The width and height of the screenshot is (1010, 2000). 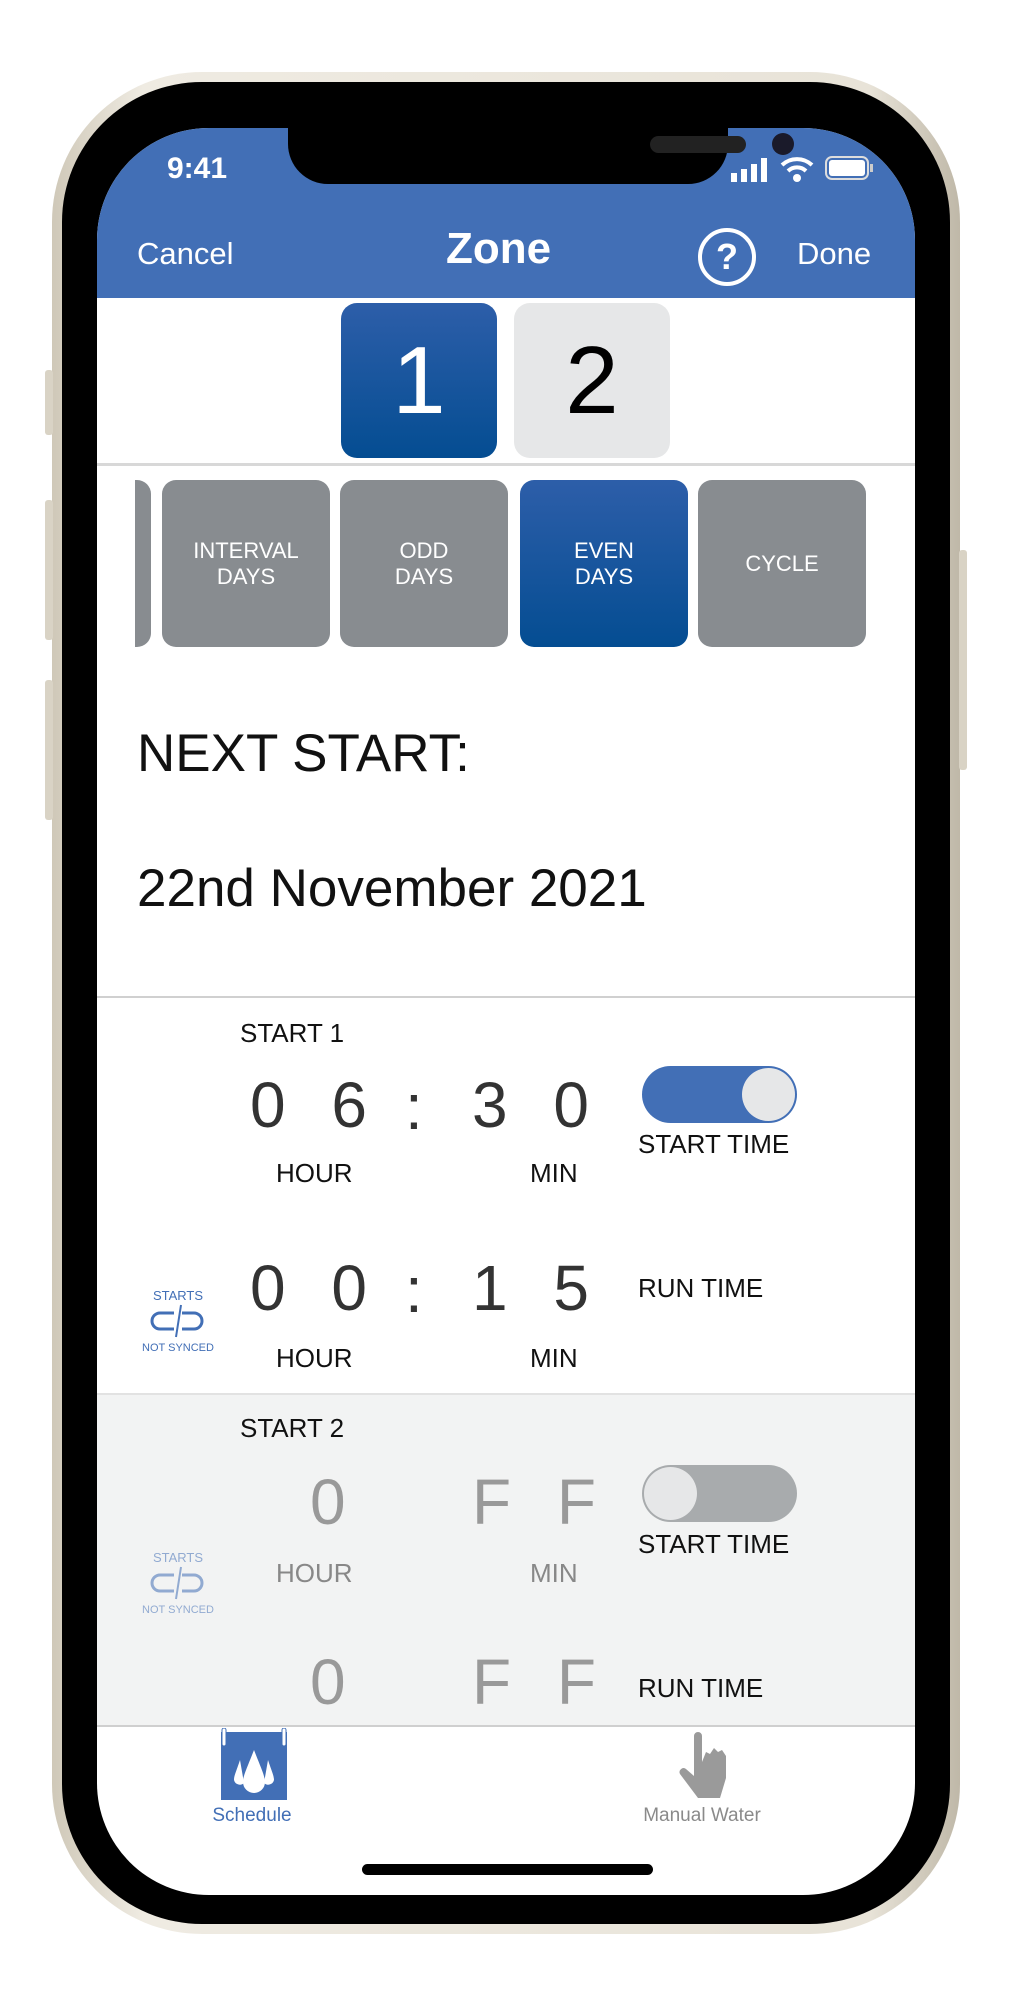 I want to click on start-min-value: 3 0, so click(x=537, y=1105).